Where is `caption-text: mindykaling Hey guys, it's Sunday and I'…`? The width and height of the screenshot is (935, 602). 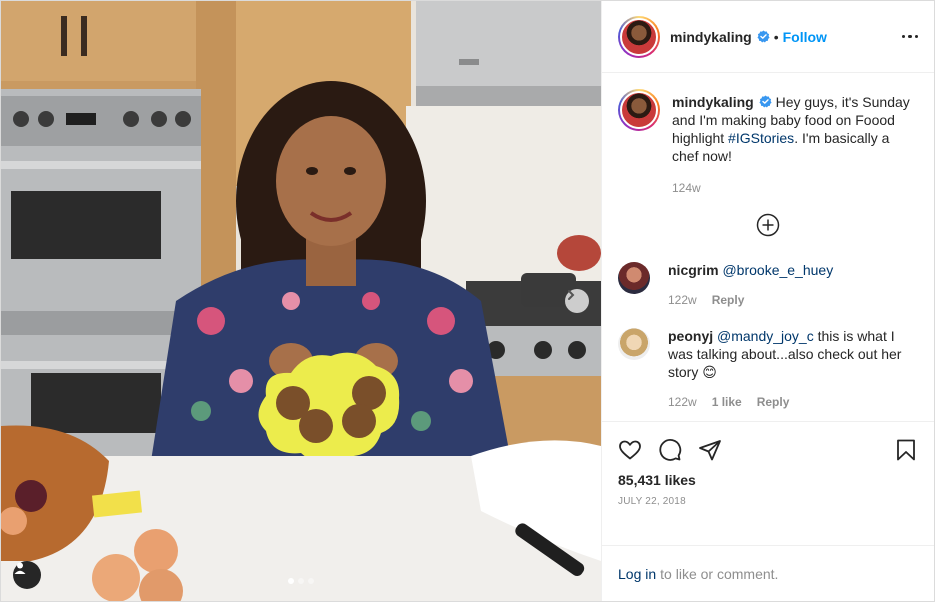
caption-text: mindykaling Hey guys, it's Sunday and I'… is located at coordinates (795, 127).